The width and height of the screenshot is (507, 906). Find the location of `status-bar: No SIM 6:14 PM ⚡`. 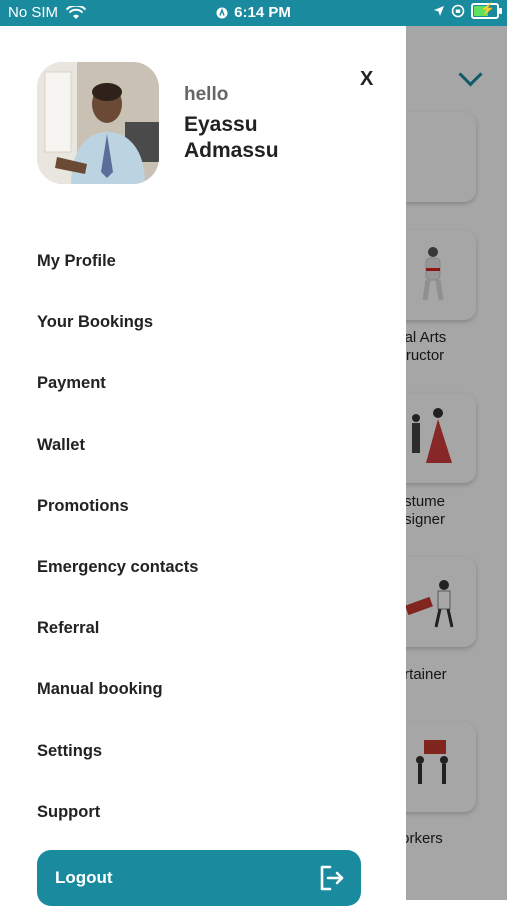

status-bar: No SIM 6:14 PM ⚡ is located at coordinates (253, 13).